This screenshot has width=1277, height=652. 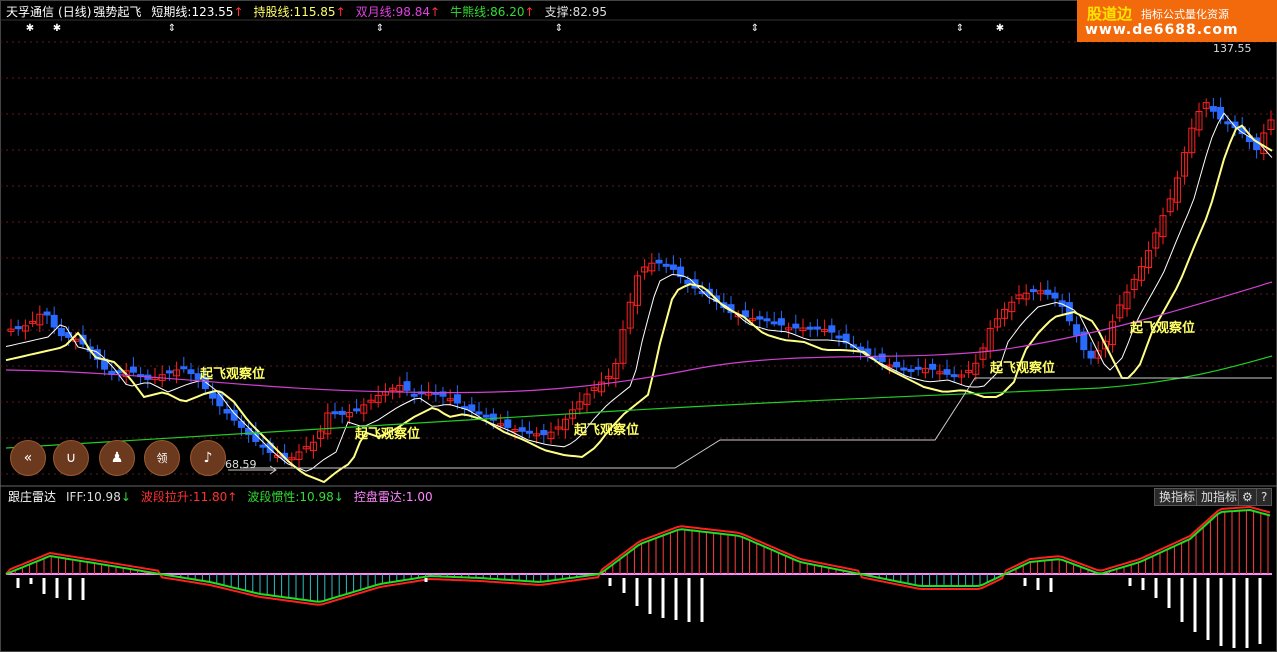 I want to click on advisor-icon: ♟, so click(x=117, y=458).